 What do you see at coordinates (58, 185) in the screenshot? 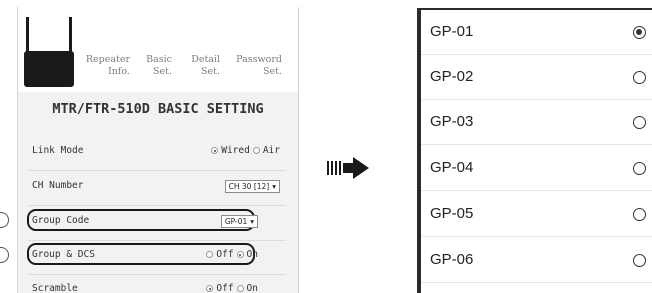
I see `ch-number-label: CH Number` at bounding box center [58, 185].